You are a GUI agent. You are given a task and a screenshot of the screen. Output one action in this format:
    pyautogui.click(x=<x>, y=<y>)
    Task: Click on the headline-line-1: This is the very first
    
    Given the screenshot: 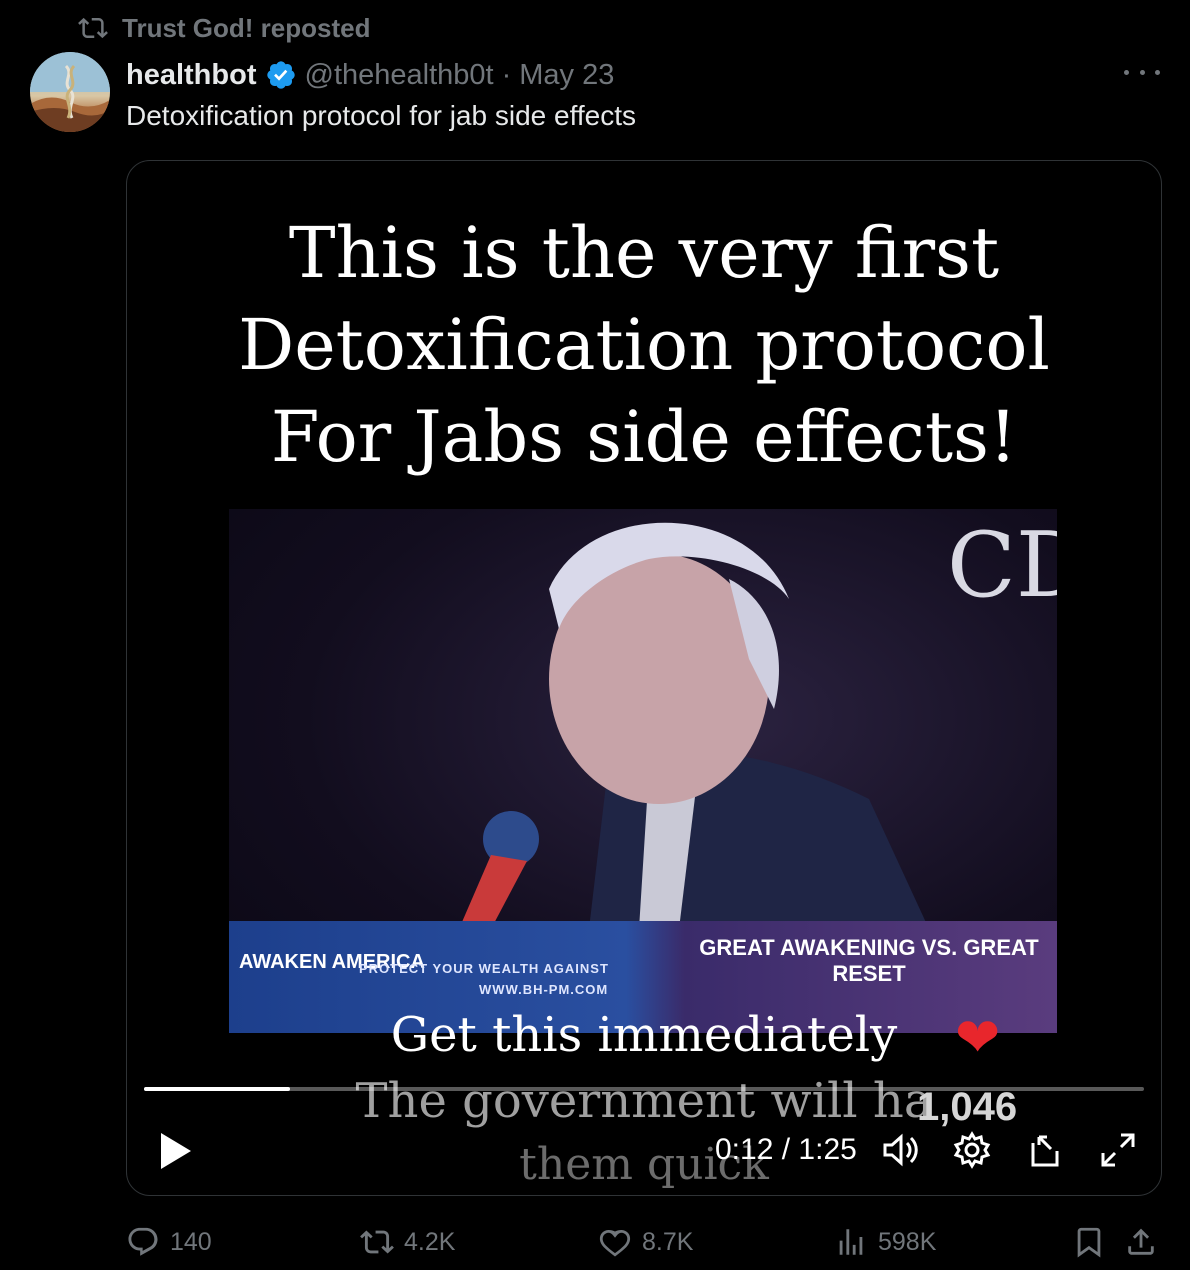 What is the action you would take?
    pyautogui.click(x=644, y=253)
    